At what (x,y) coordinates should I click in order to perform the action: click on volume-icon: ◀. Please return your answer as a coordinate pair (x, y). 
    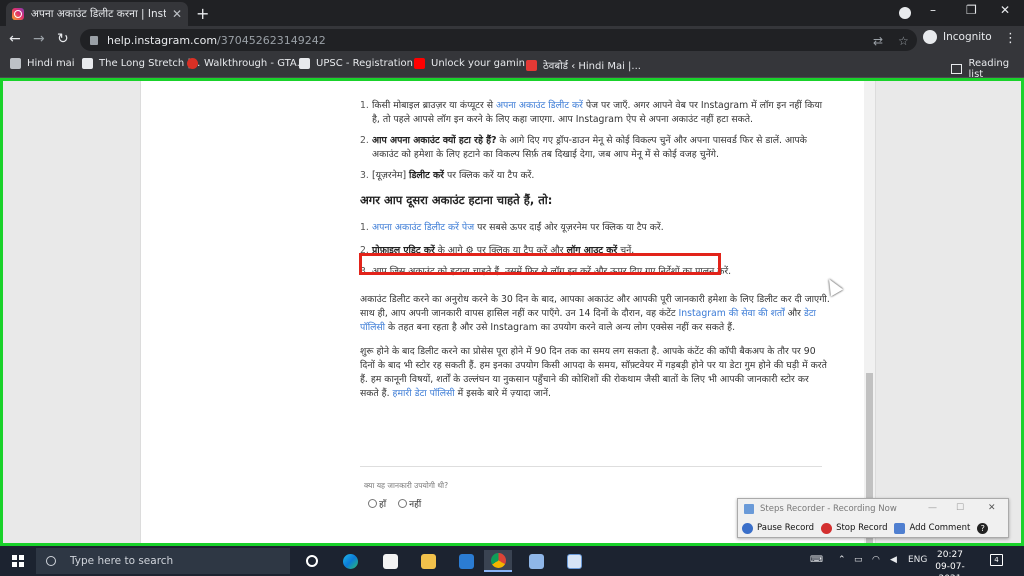
    Looking at the image, I should click on (893, 560).